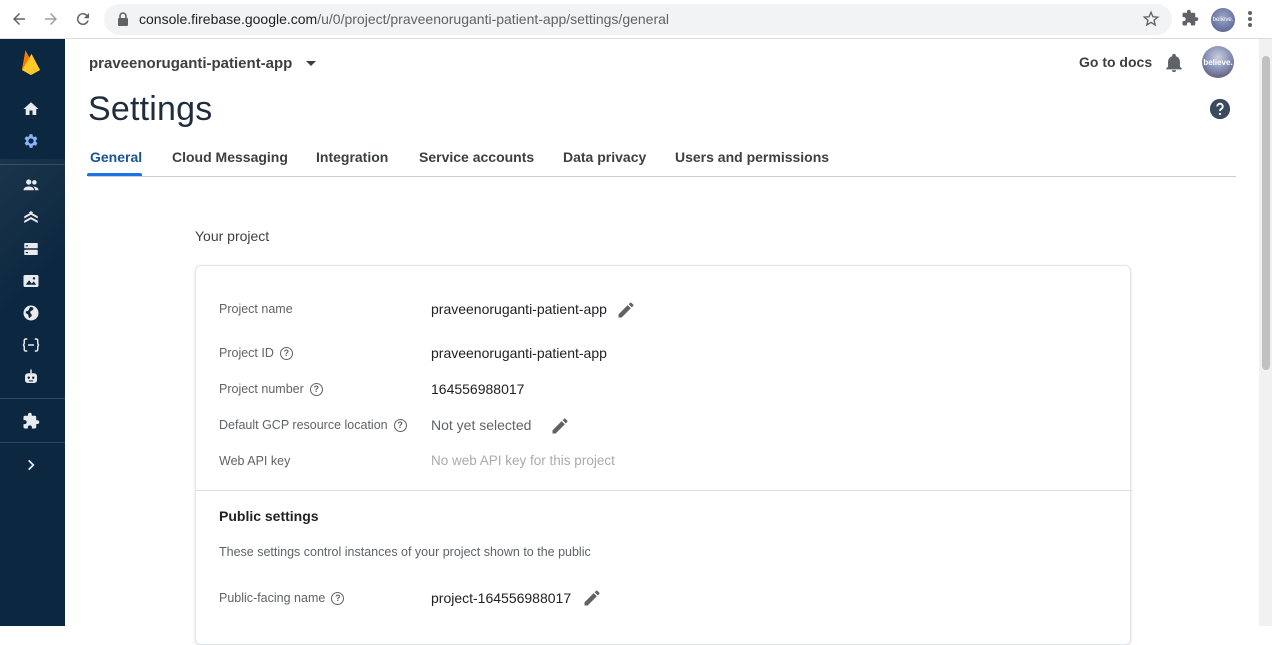 The width and height of the screenshot is (1272, 645). Describe the element at coordinates (316, 389) in the screenshot. I see `project-number-help-icon: ?` at that location.